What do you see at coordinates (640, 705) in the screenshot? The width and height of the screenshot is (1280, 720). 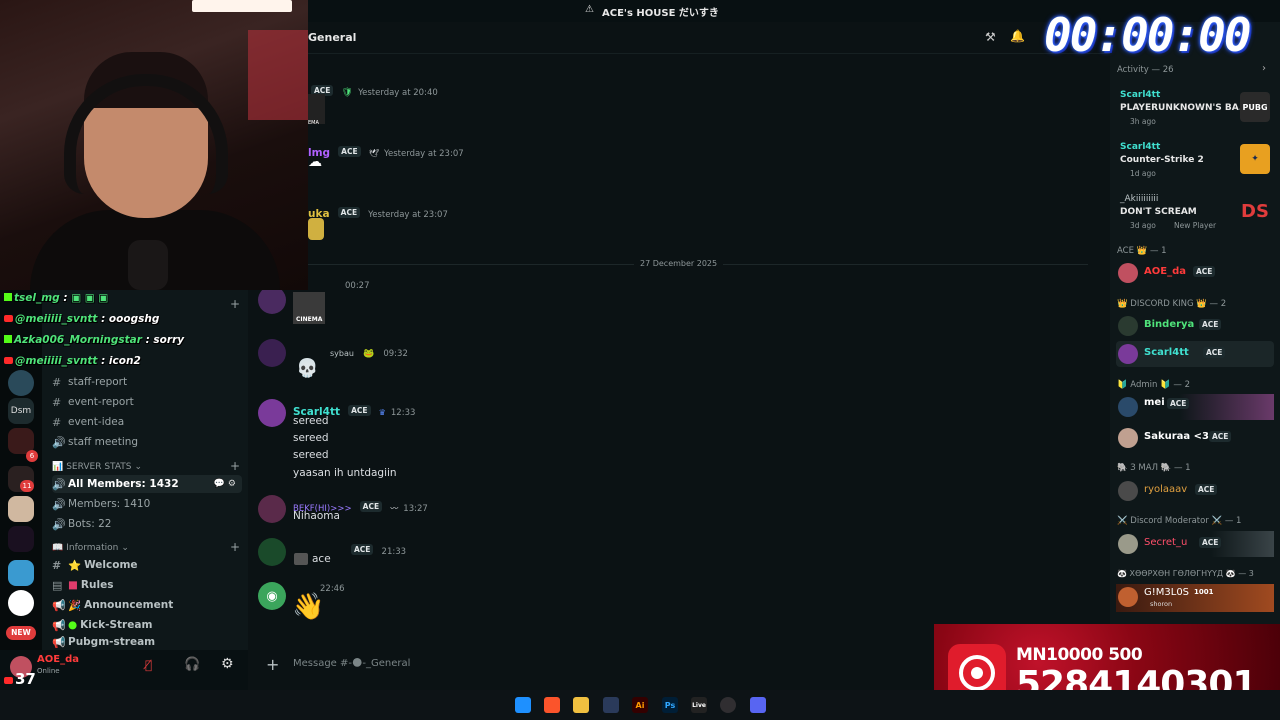 I see `illustrator-icon: Ai` at bounding box center [640, 705].